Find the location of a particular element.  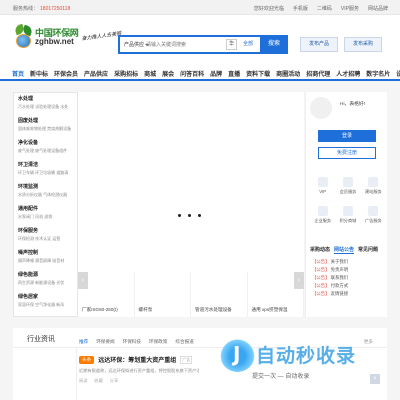

category-item: 环卫清洁环卫车辆 环卫垃圾桶 道路清 is located at coordinates (45, 170).